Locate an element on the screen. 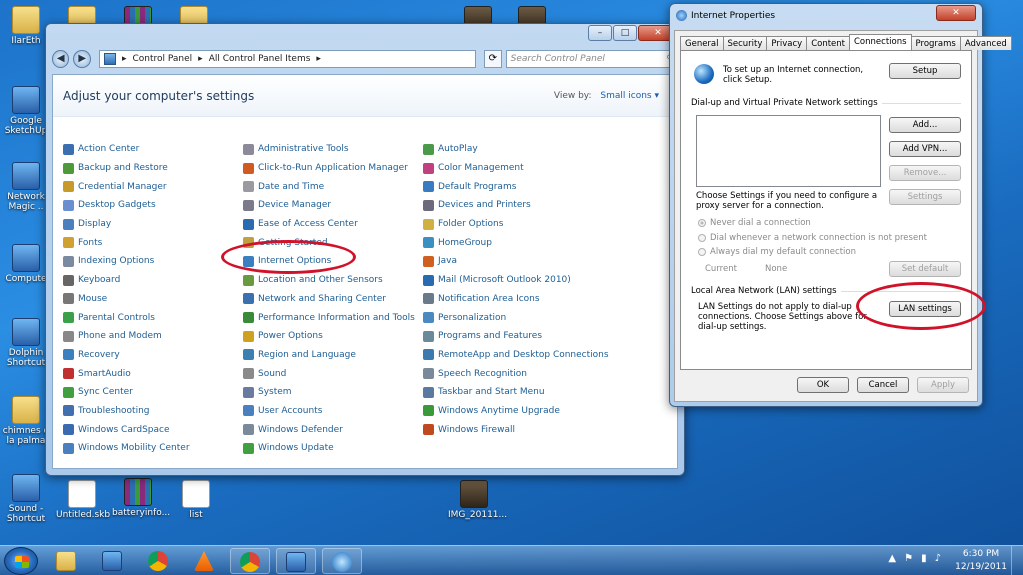  cp-item-sync-center: Sync Center is located at coordinates (153, 392).